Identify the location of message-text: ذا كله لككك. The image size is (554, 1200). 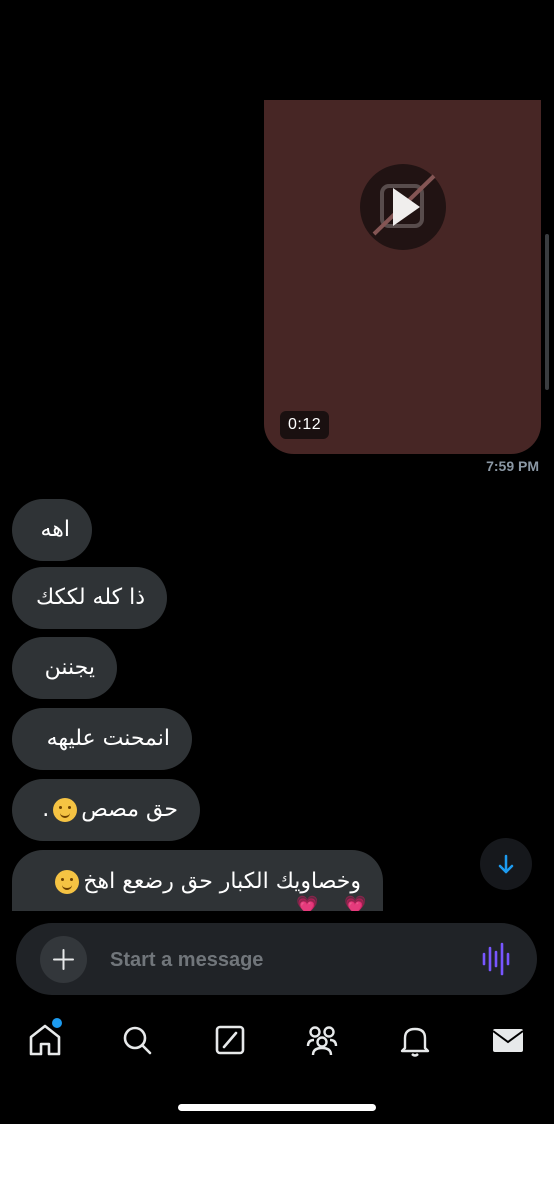
(90, 597).